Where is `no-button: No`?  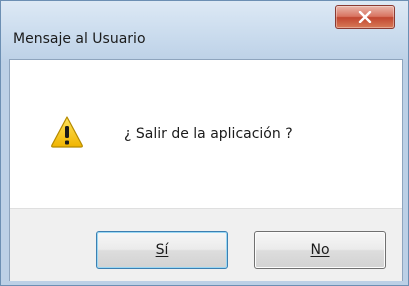
no-button: No is located at coordinates (320, 250).